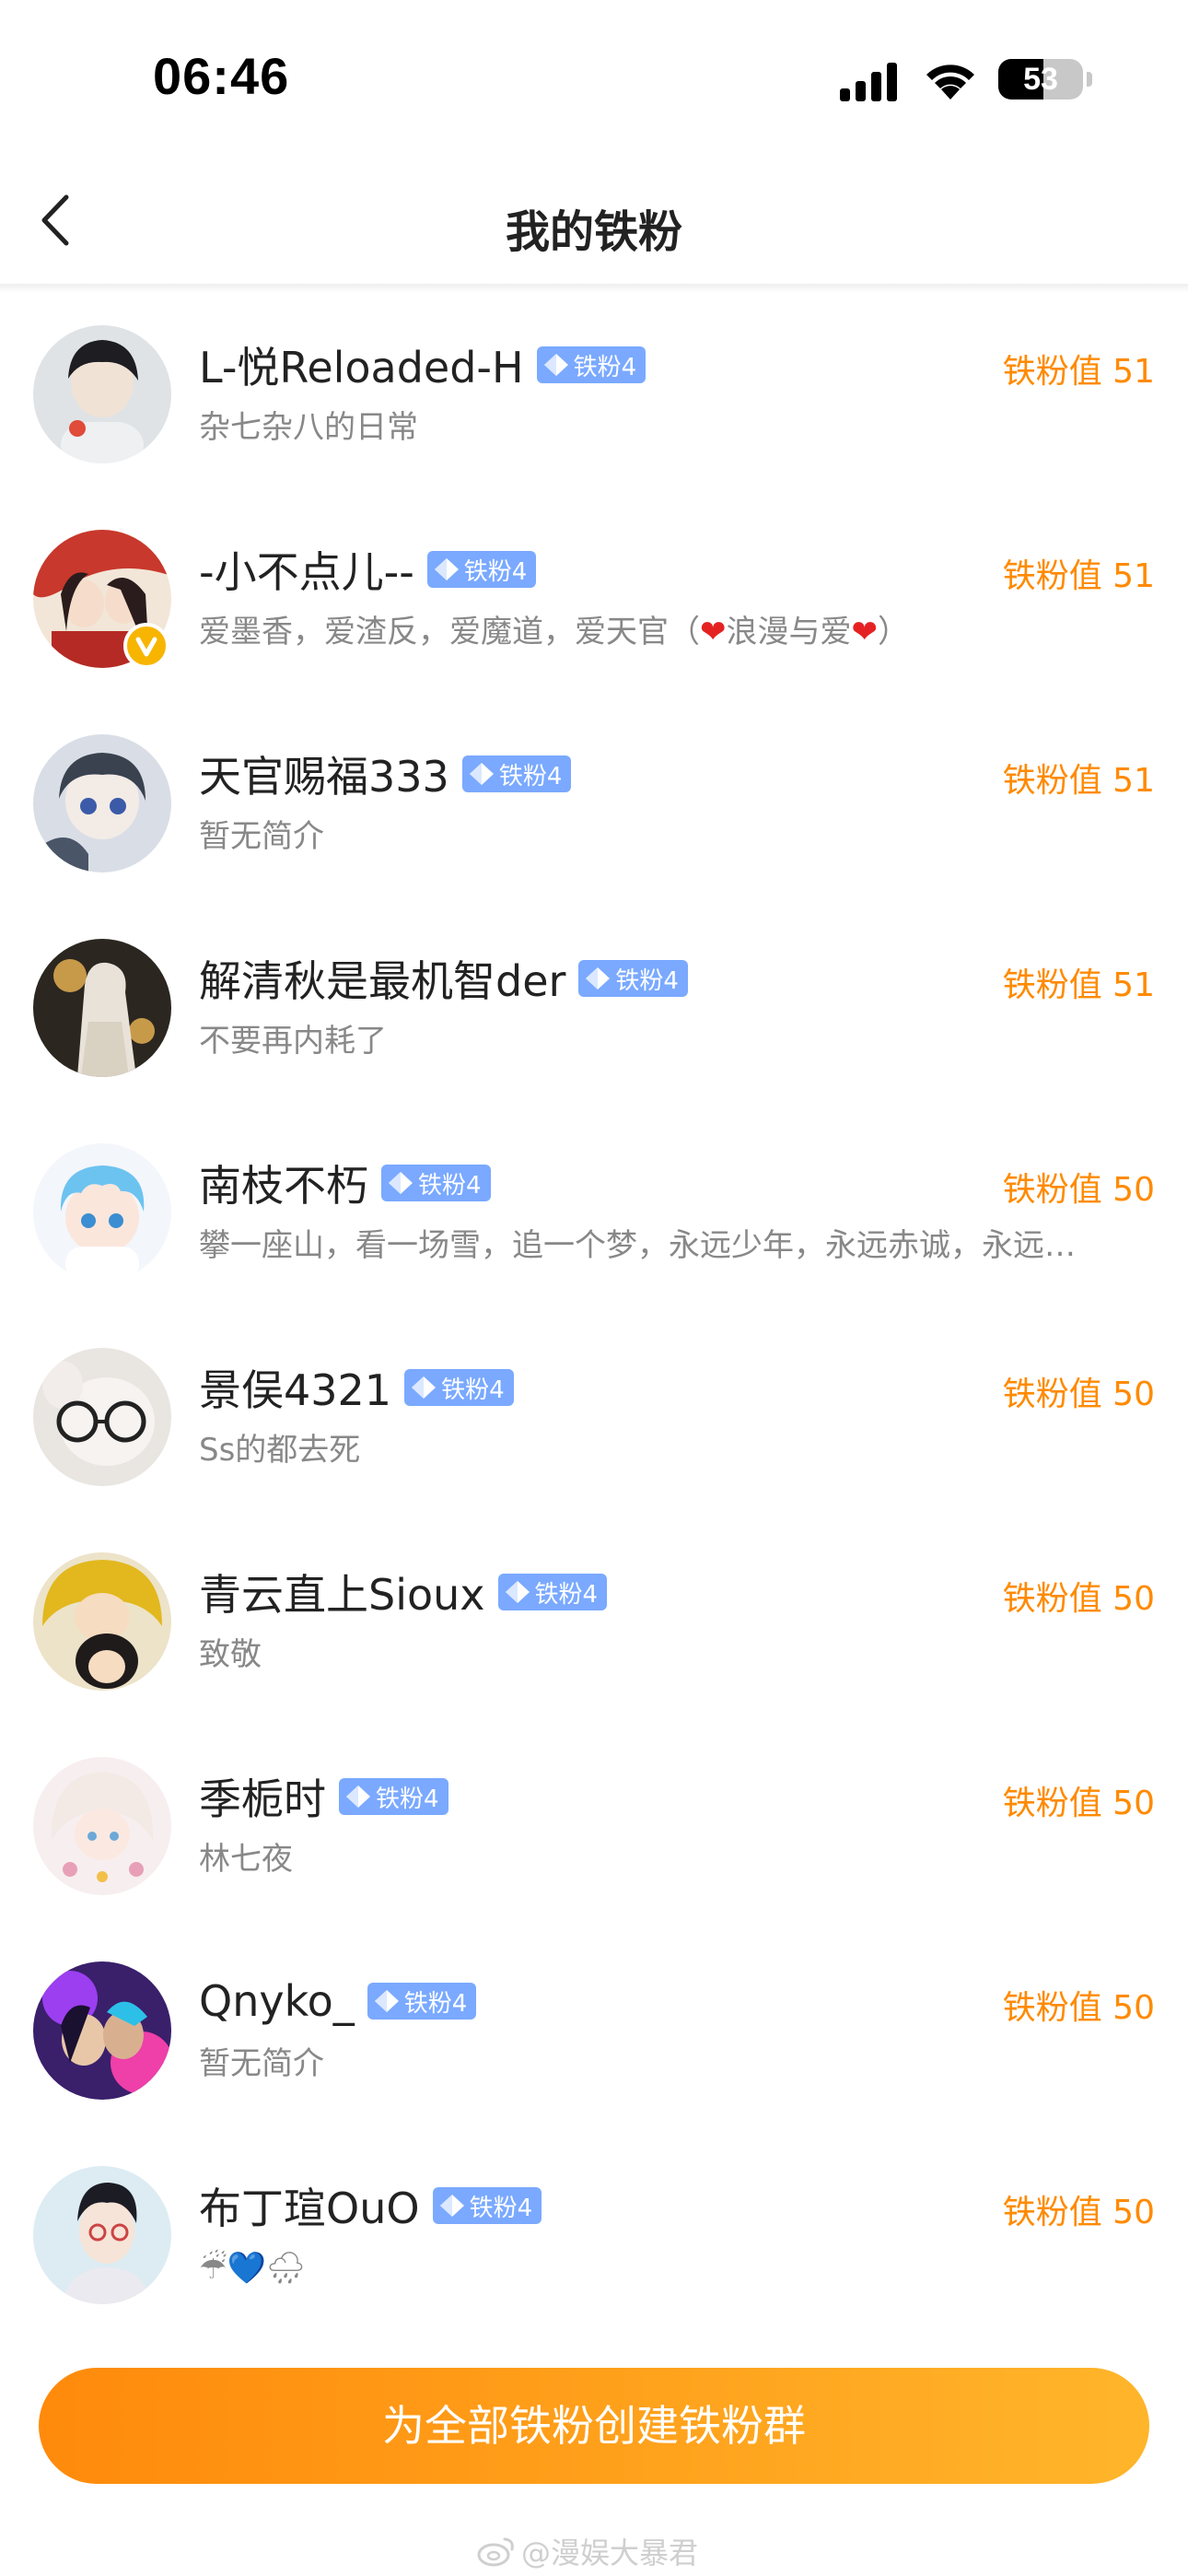  I want to click on verified-v-icon, so click(146, 647).